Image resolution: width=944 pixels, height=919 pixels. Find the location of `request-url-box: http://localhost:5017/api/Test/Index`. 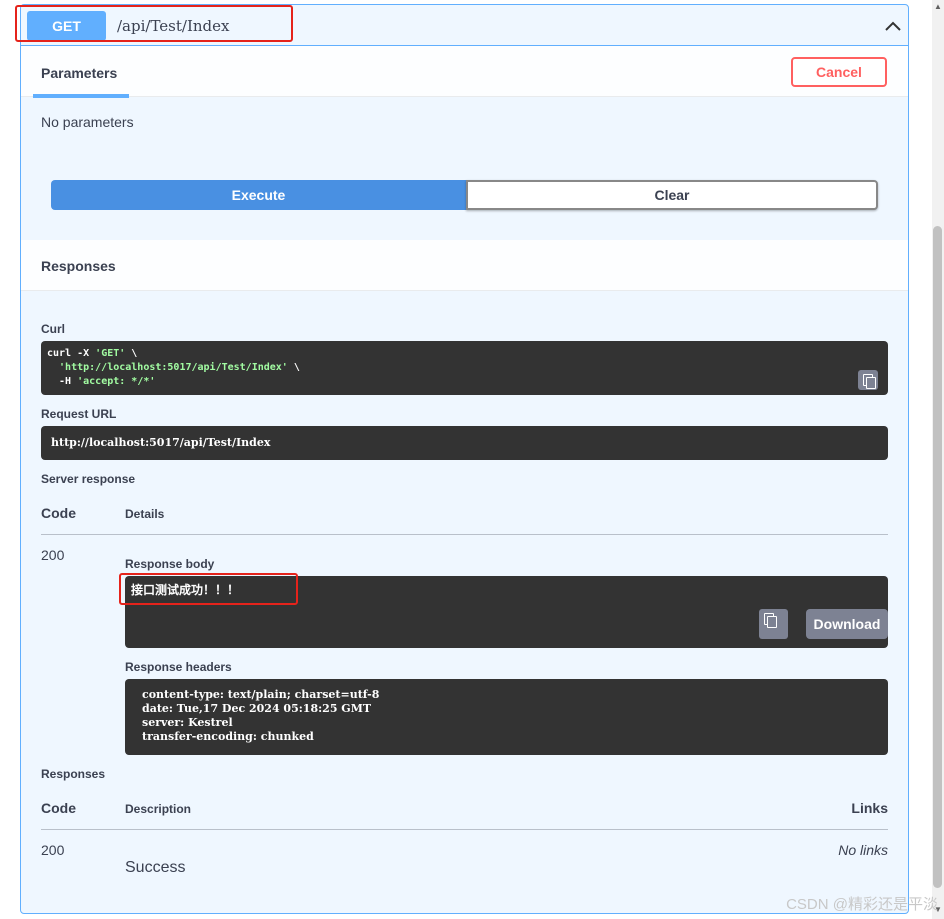

request-url-box: http://localhost:5017/api/Test/Index is located at coordinates (464, 443).